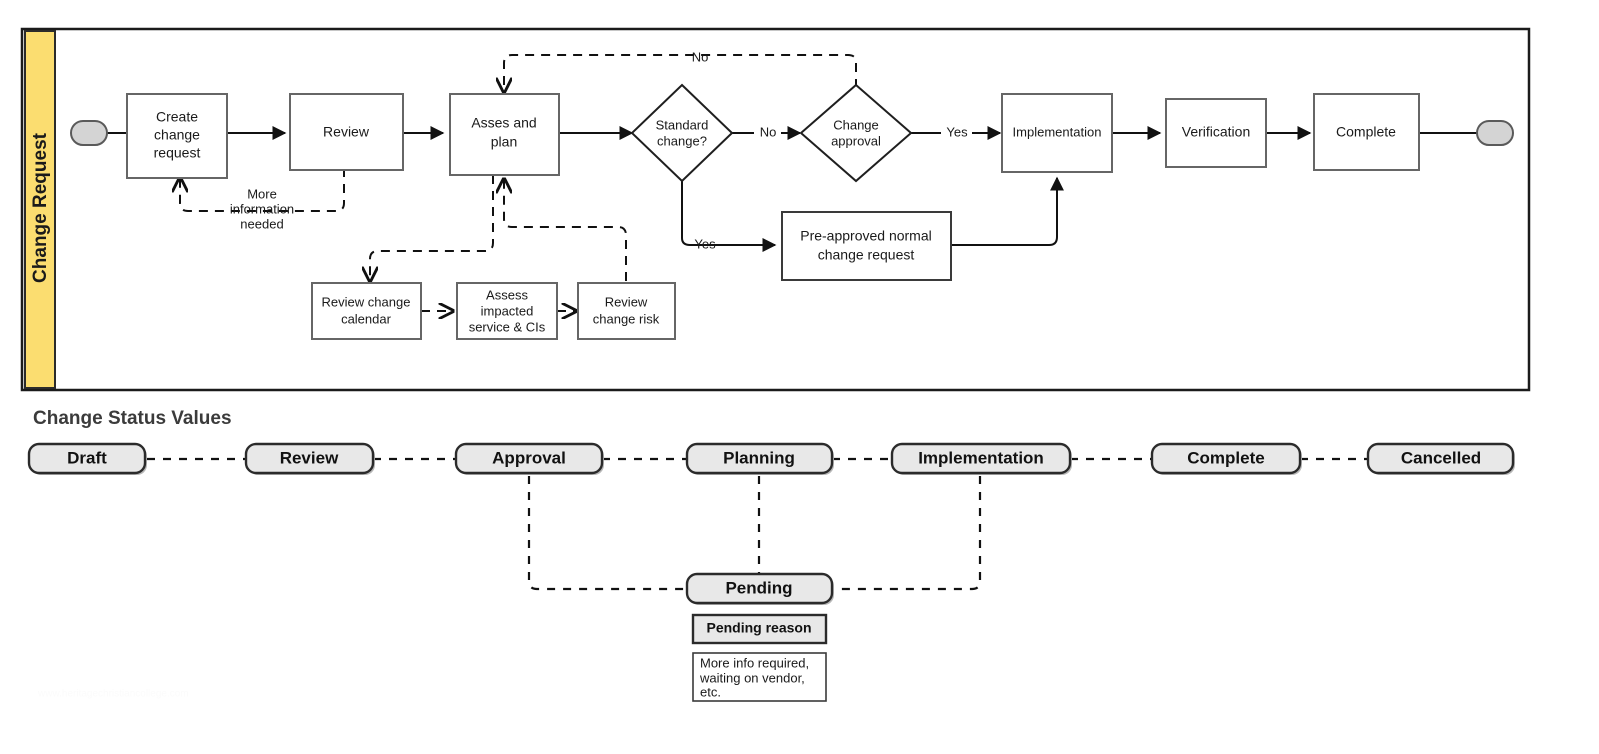  I want to click on status-pill-approval: Approval, so click(529, 458).